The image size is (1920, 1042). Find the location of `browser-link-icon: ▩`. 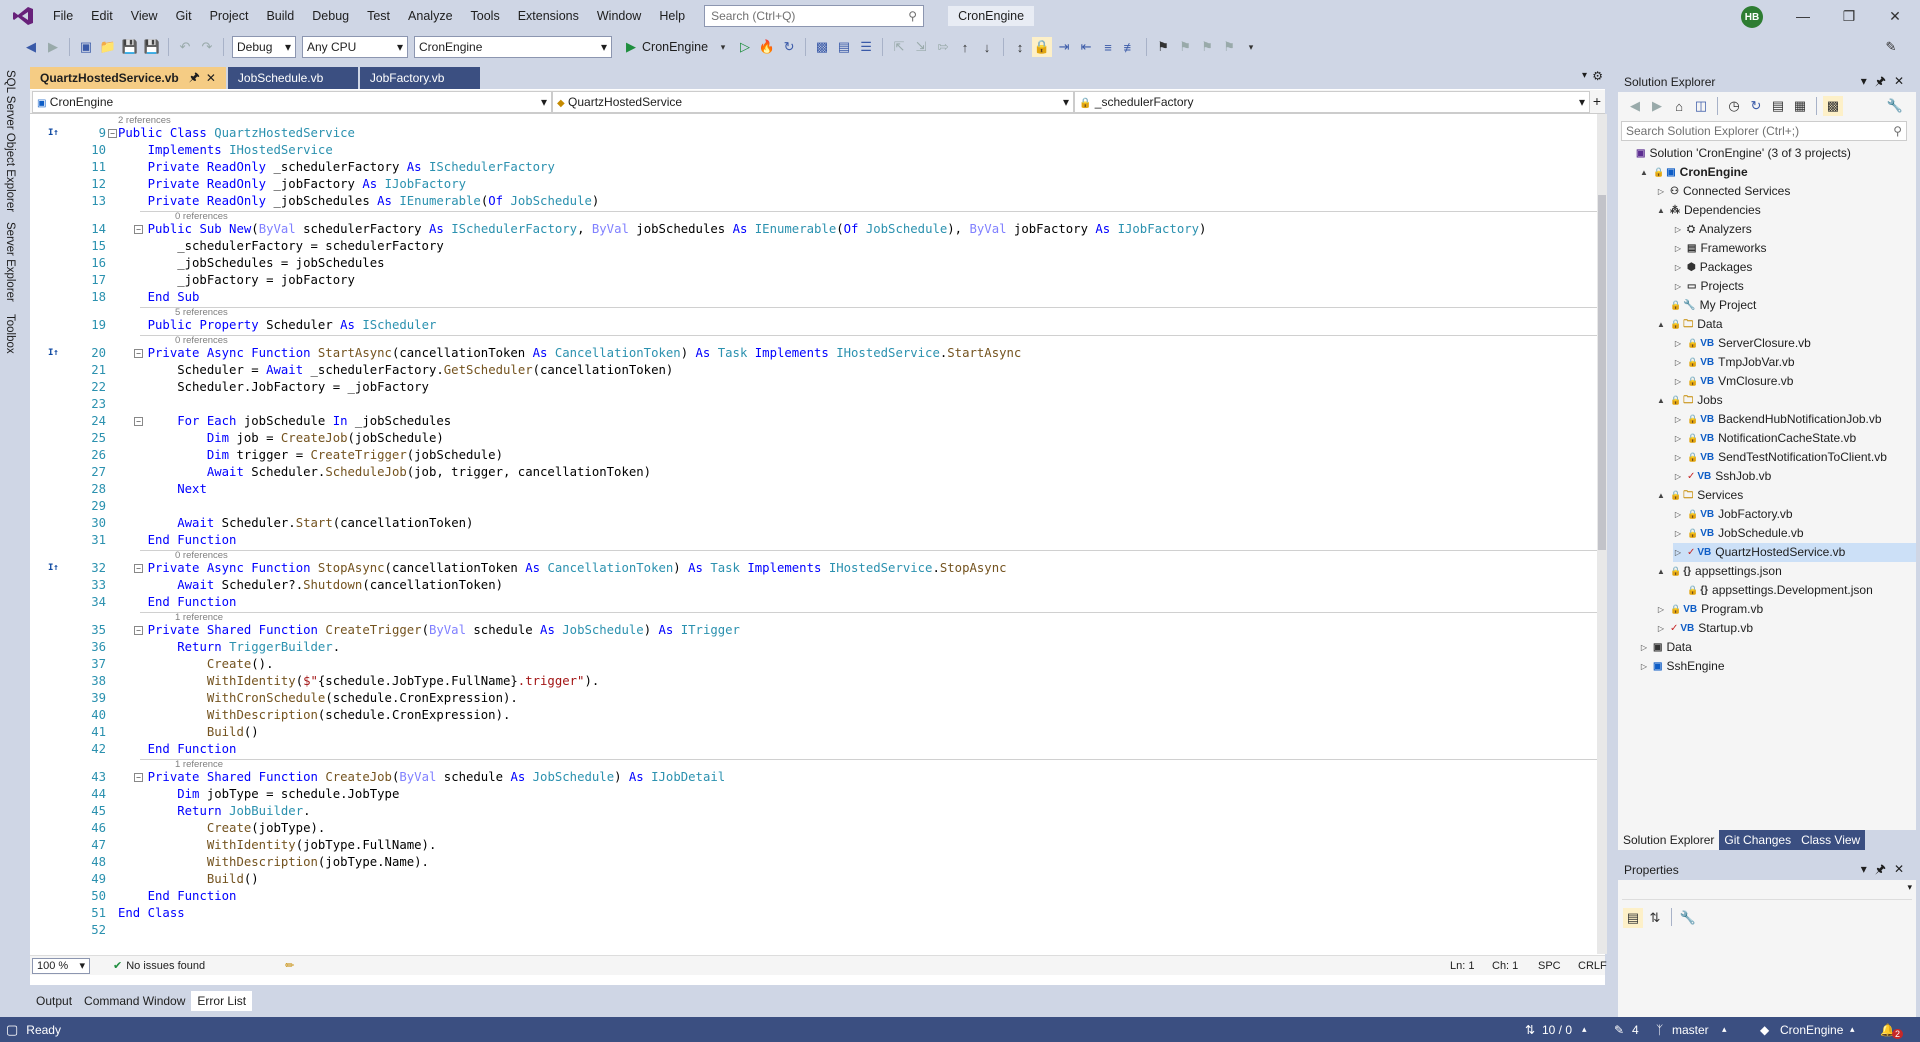

browser-link-icon: ▩ is located at coordinates (822, 47).